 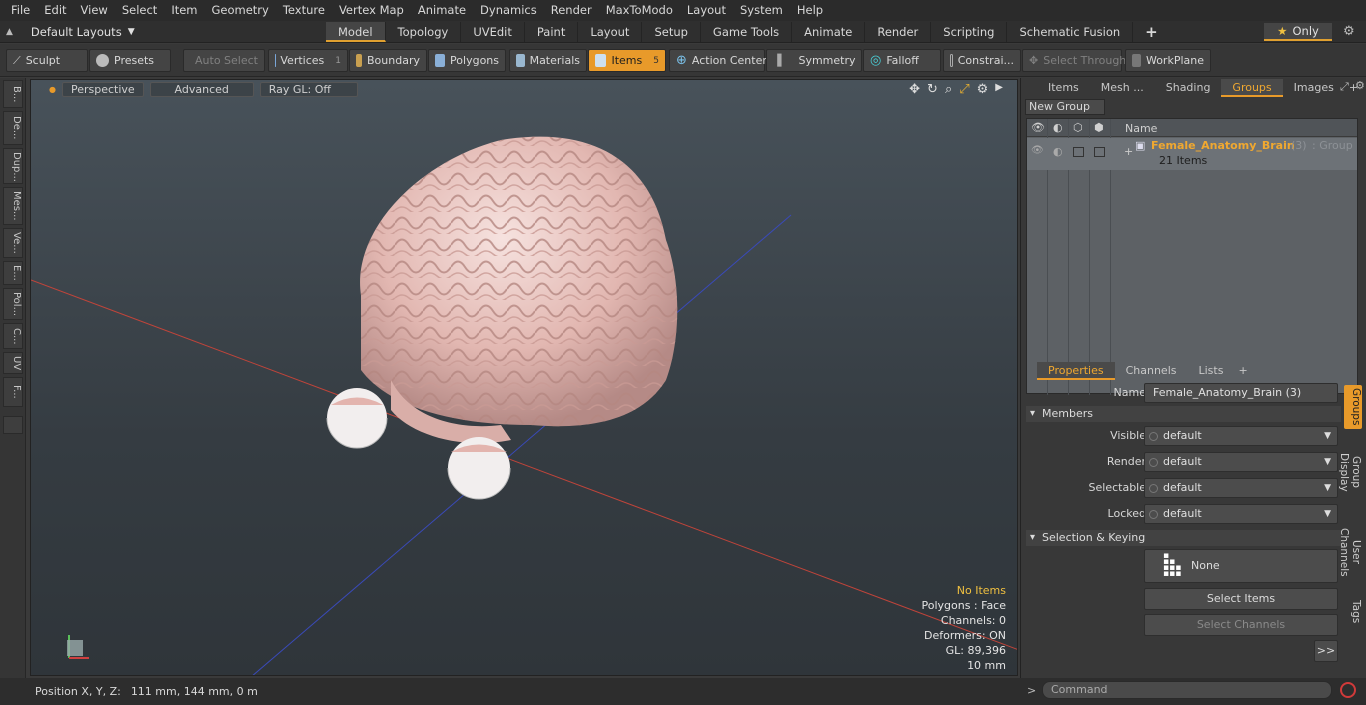 I want to click on new-group-button: New Group, so click(x=1065, y=107).